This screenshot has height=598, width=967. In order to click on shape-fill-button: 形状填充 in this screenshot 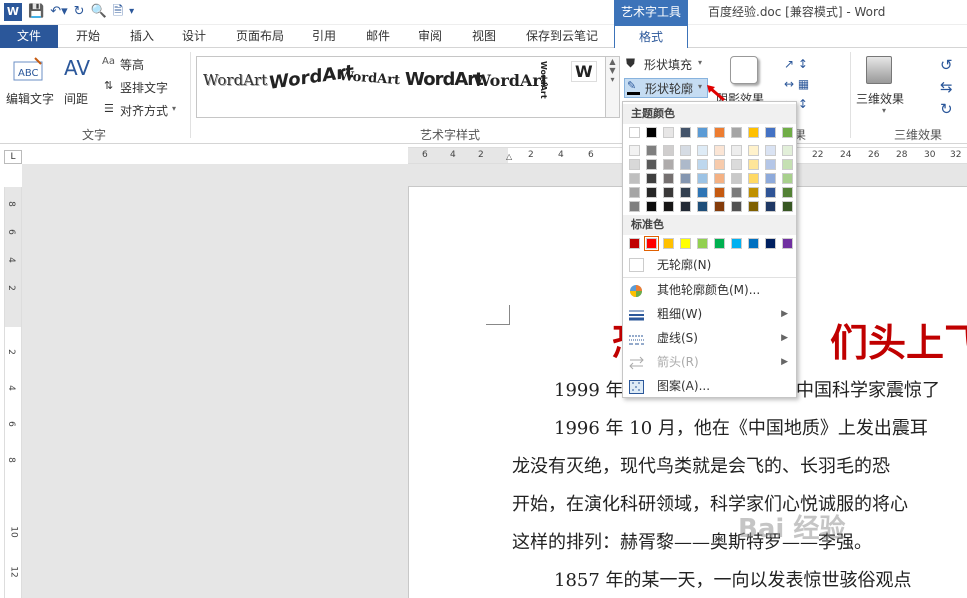, I will do `click(668, 64)`.